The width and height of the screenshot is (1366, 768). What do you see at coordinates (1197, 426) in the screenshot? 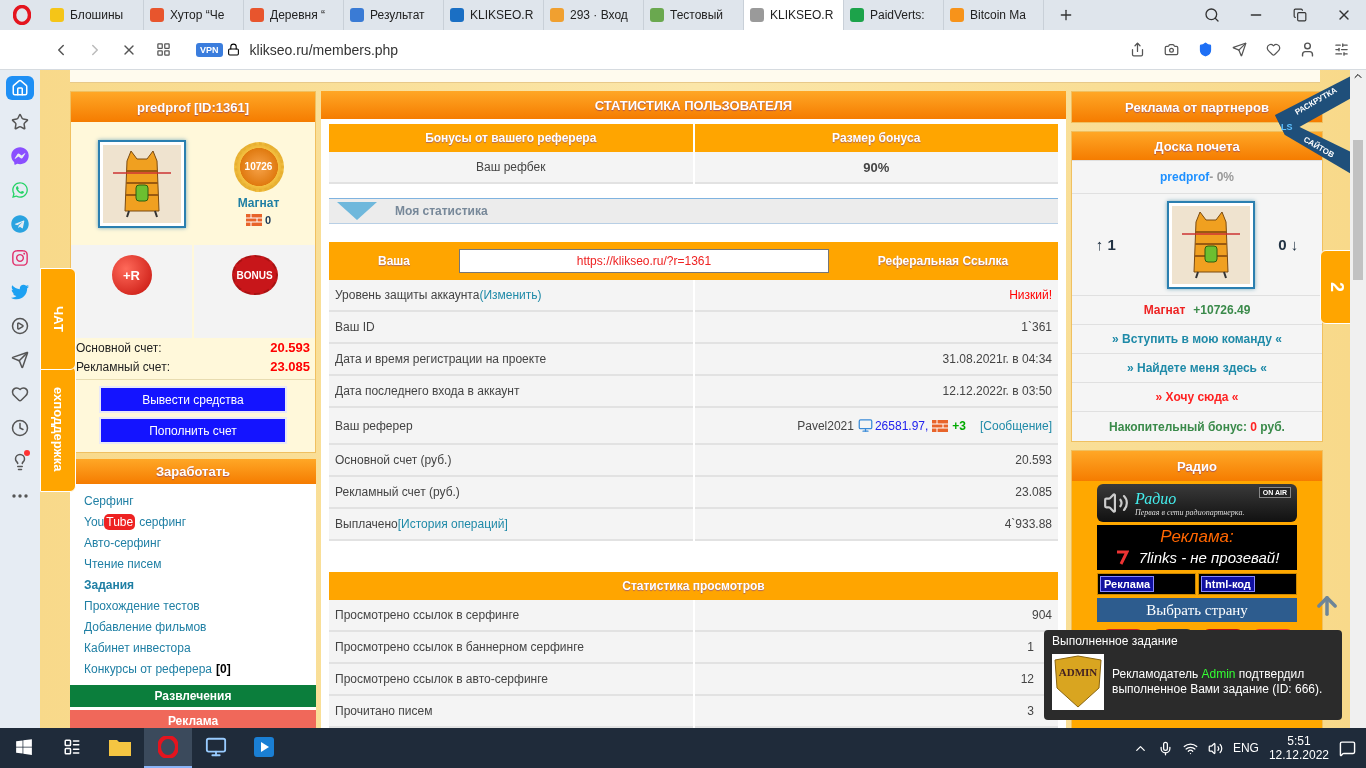
I see `bonus-text: Накопительный бонус: 0 руб.` at bounding box center [1197, 426].